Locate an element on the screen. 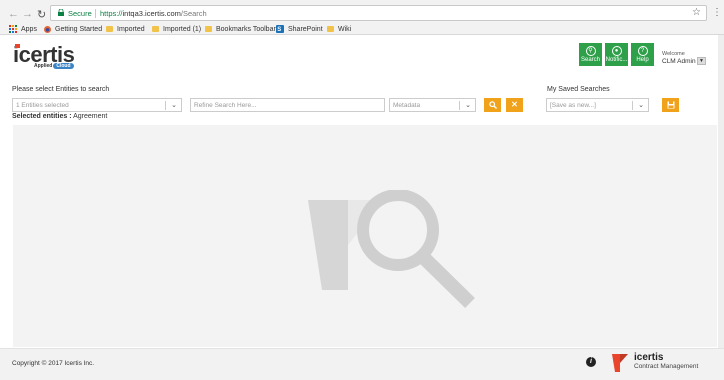 Image resolution: width=724 pixels, height=380 pixels. icertis-mark-icon is located at coordinates (620, 363).